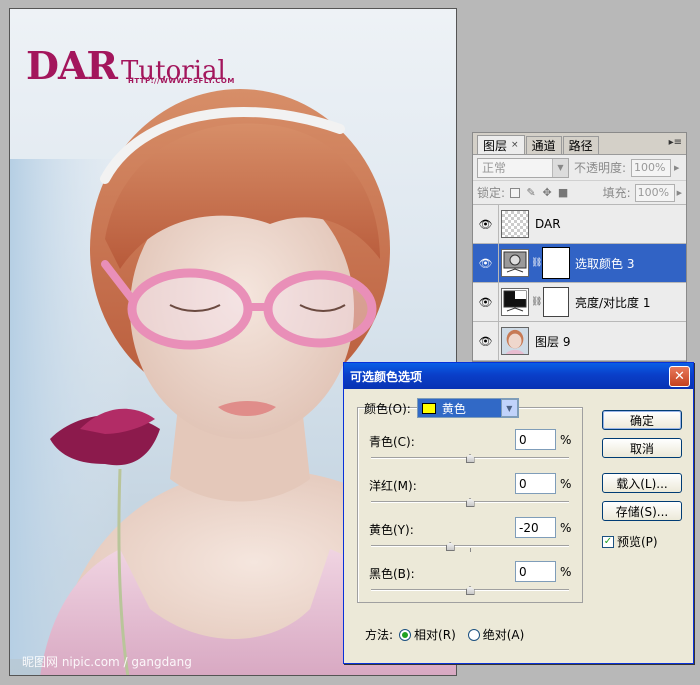  What do you see at coordinates (435, 635) in the screenshot?
I see `relative-label: 相对(R)` at bounding box center [435, 635].